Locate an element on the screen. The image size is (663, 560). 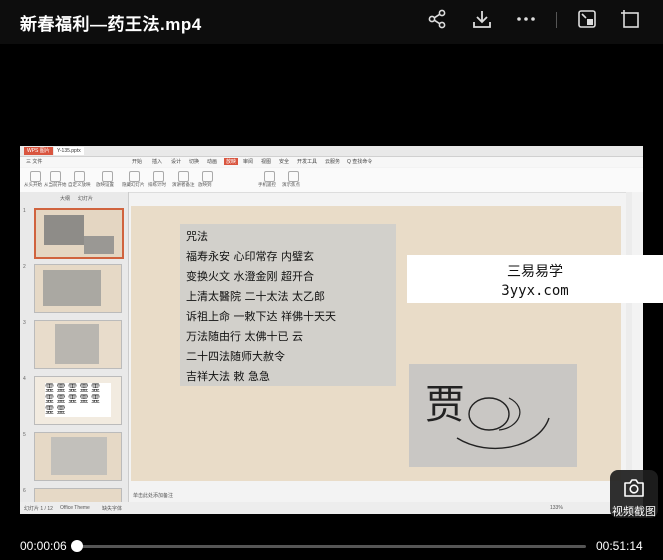
video-title: 新春福利—药王法.mp4 is located at coordinates (111, 24).